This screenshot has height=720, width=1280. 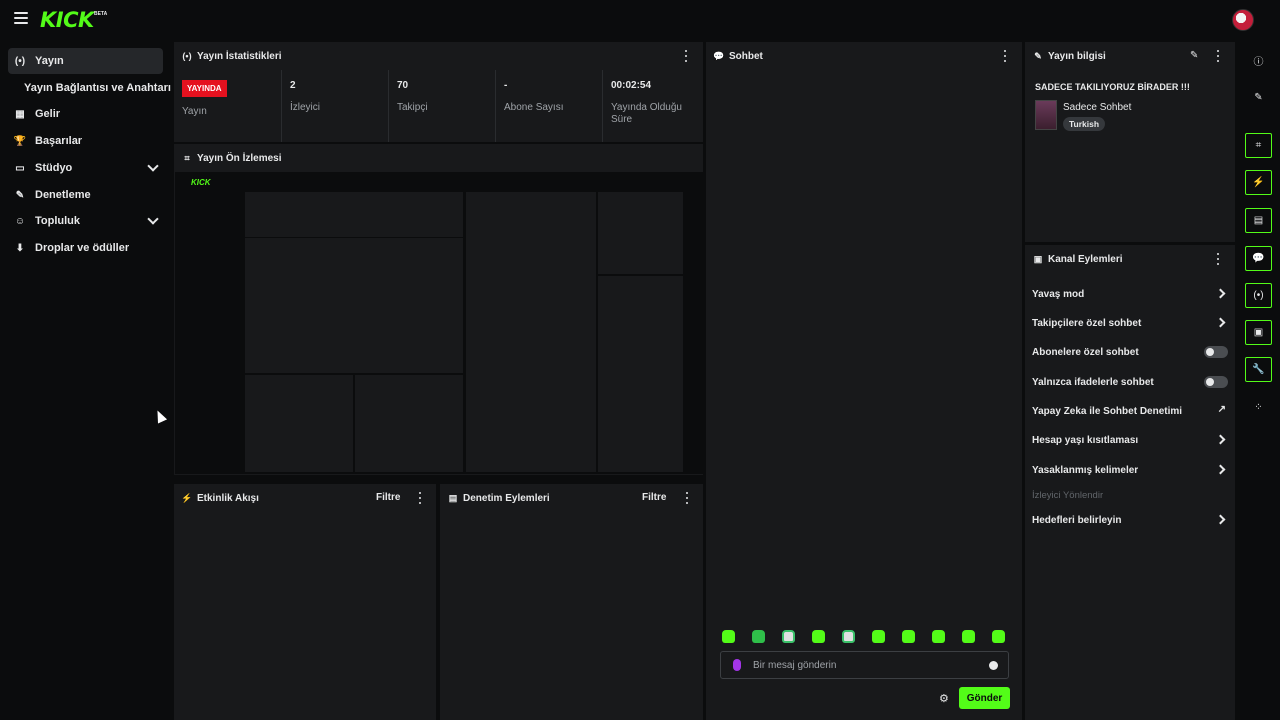 I want to click on action-label: Takipçilere özel sohbet, so click(x=1087, y=323).